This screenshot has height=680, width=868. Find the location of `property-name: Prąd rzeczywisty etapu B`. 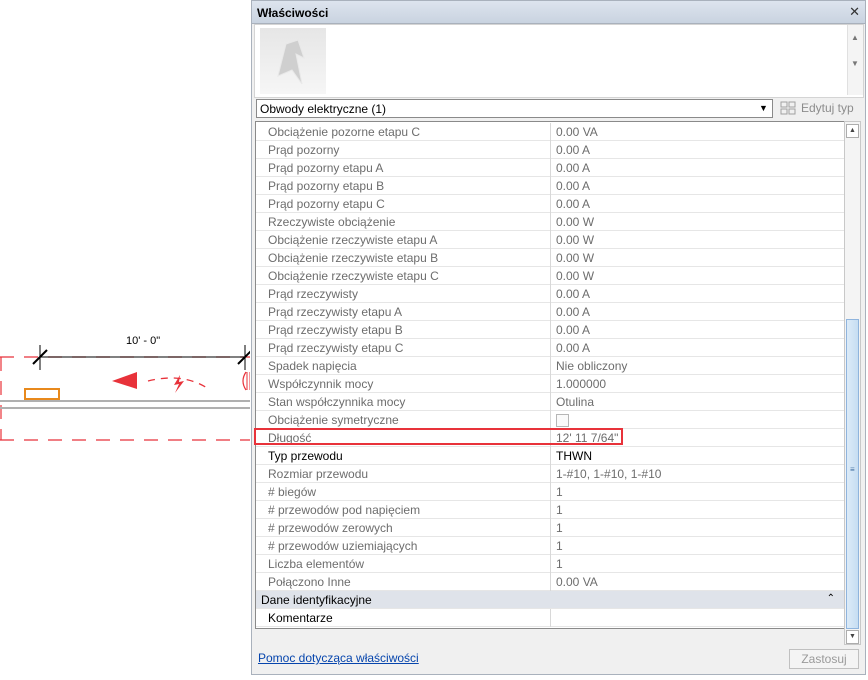

property-name: Prąd rzeczywisty etapu B is located at coordinates (335, 330).